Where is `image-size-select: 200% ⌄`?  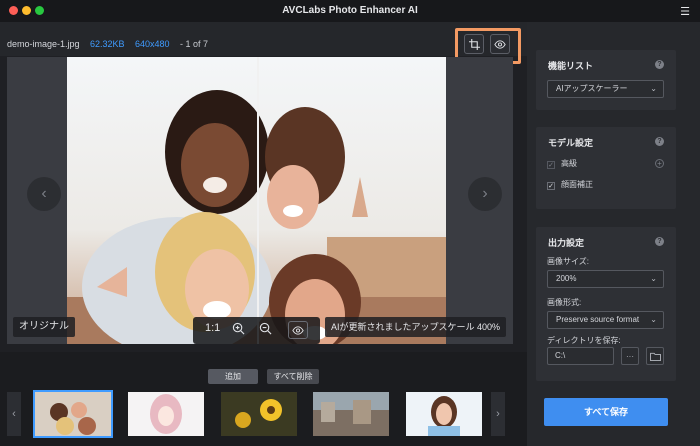 image-size-select: 200% ⌄ is located at coordinates (605, 279).